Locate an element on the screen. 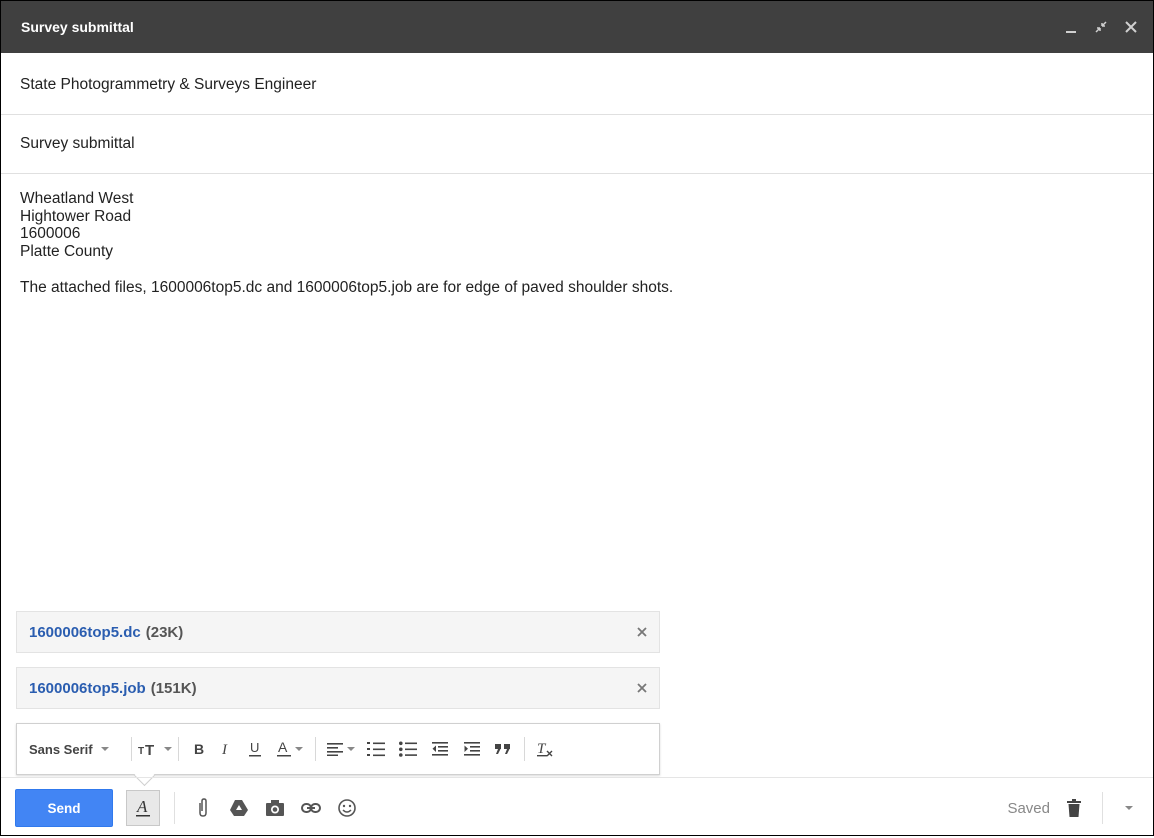 This screenshot has height=838, width=1154. formatting-icon: A is located at coordinates (143, 807).